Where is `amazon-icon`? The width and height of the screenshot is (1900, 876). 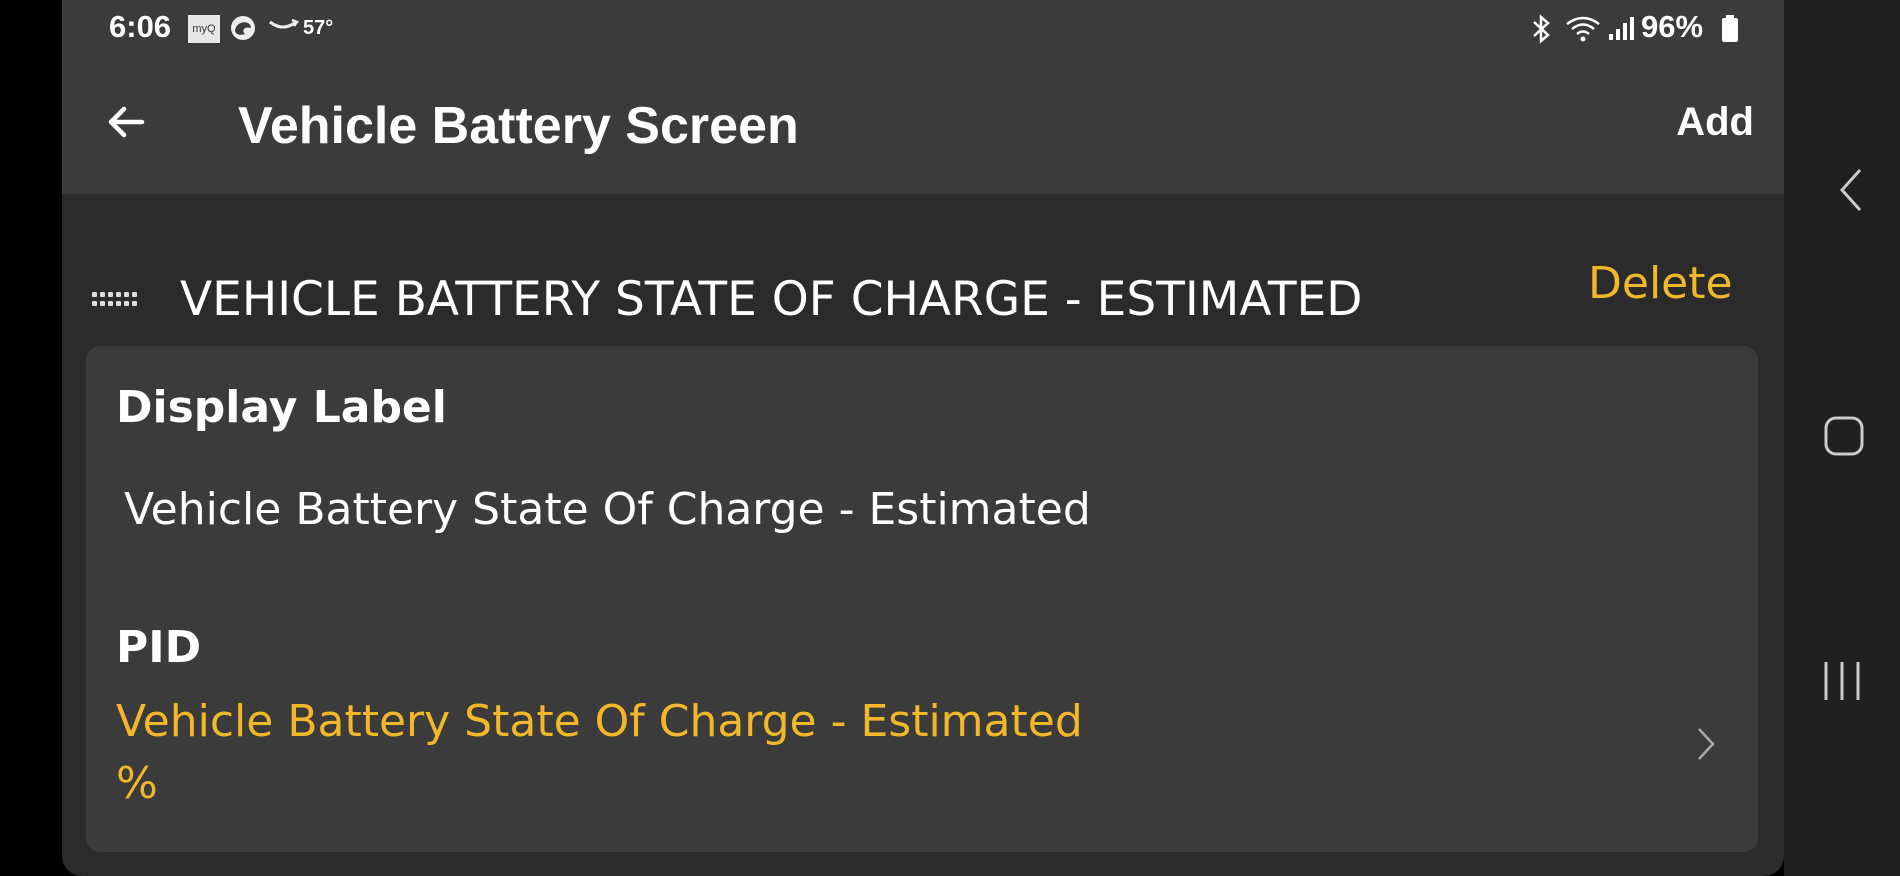 amazon-icon is located at coordinates (283, 27).